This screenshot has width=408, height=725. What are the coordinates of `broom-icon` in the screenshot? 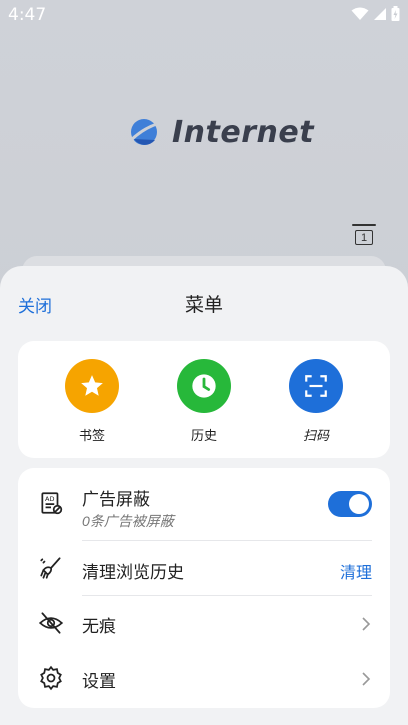 It's located at (50, 568).